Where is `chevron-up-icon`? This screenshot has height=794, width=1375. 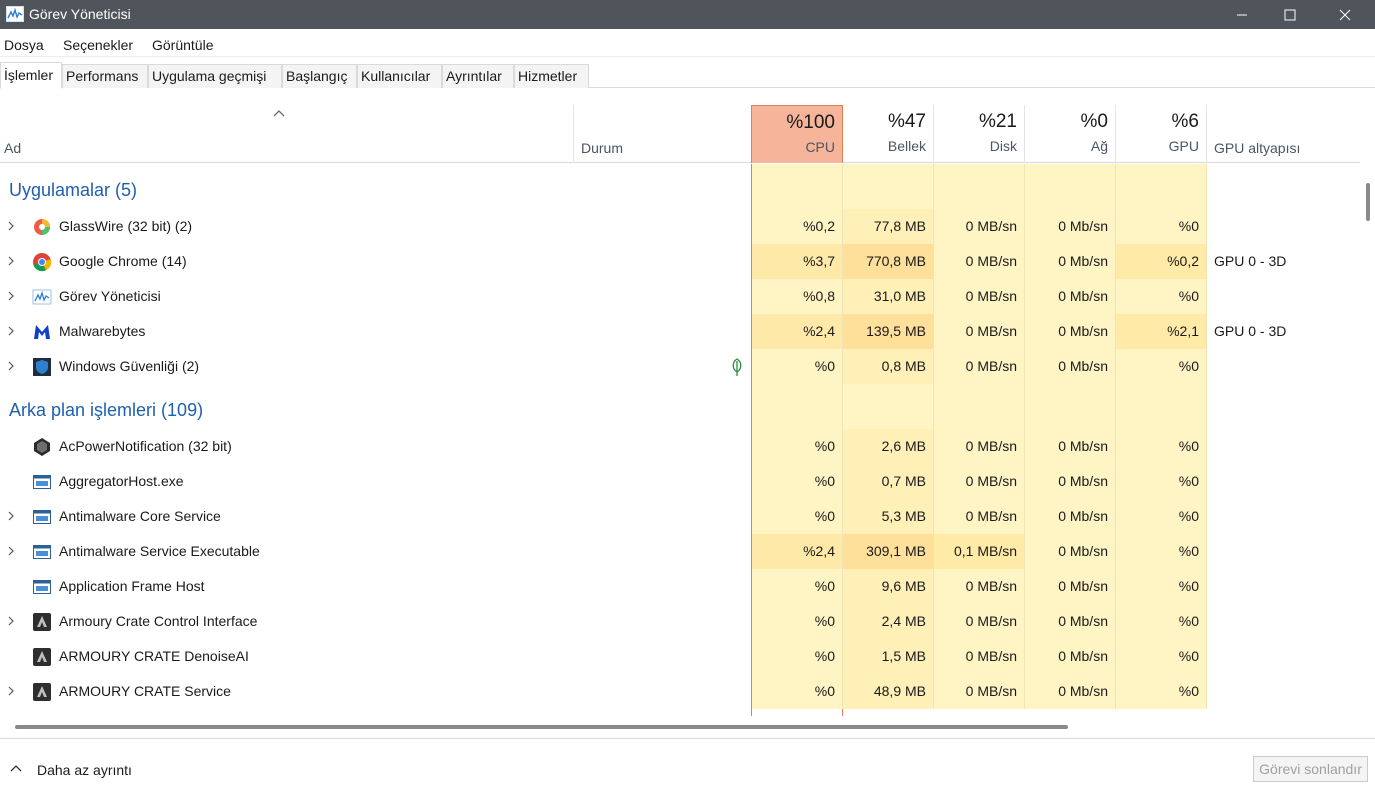
chevron-up-icon is located at coordinates (16, 768).